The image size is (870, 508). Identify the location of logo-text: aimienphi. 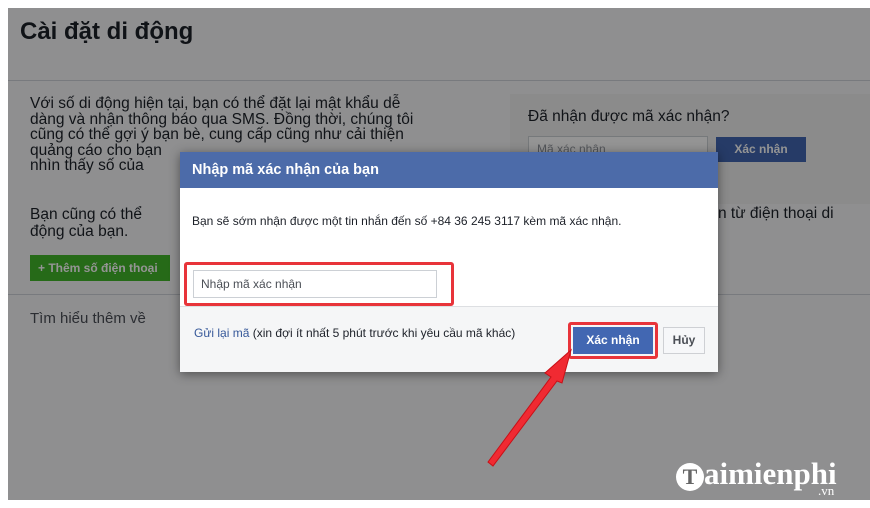
(770, 473).